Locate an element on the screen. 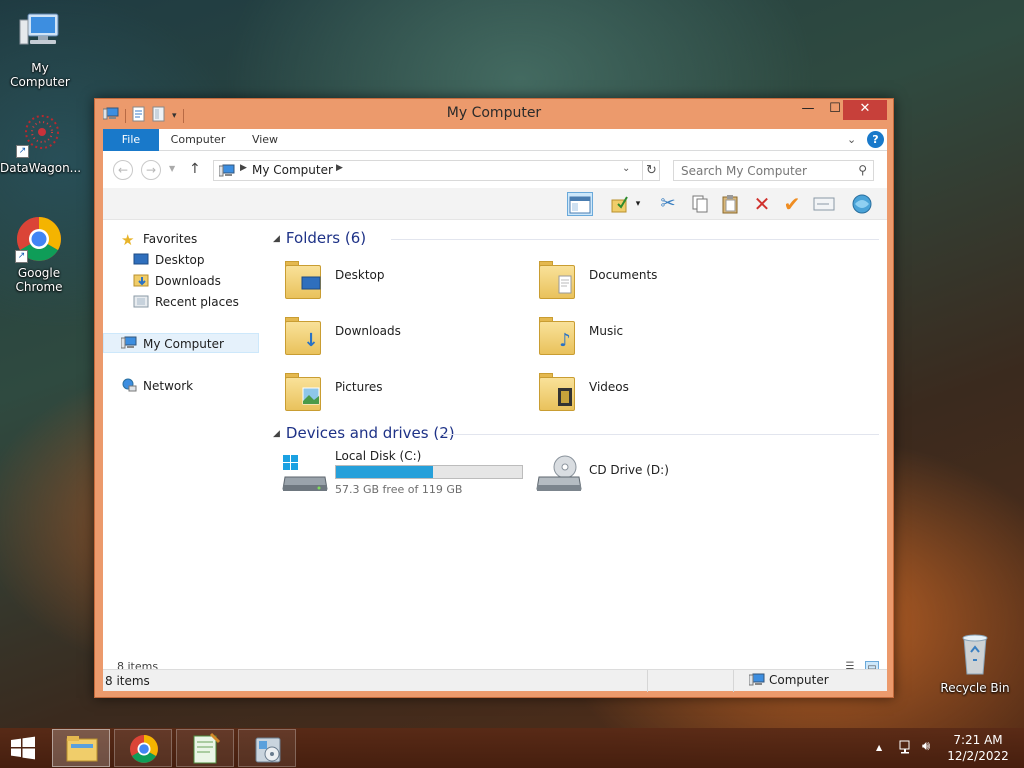  address-dropdown-icon: ⌄ is located at coordinates (626, 168).